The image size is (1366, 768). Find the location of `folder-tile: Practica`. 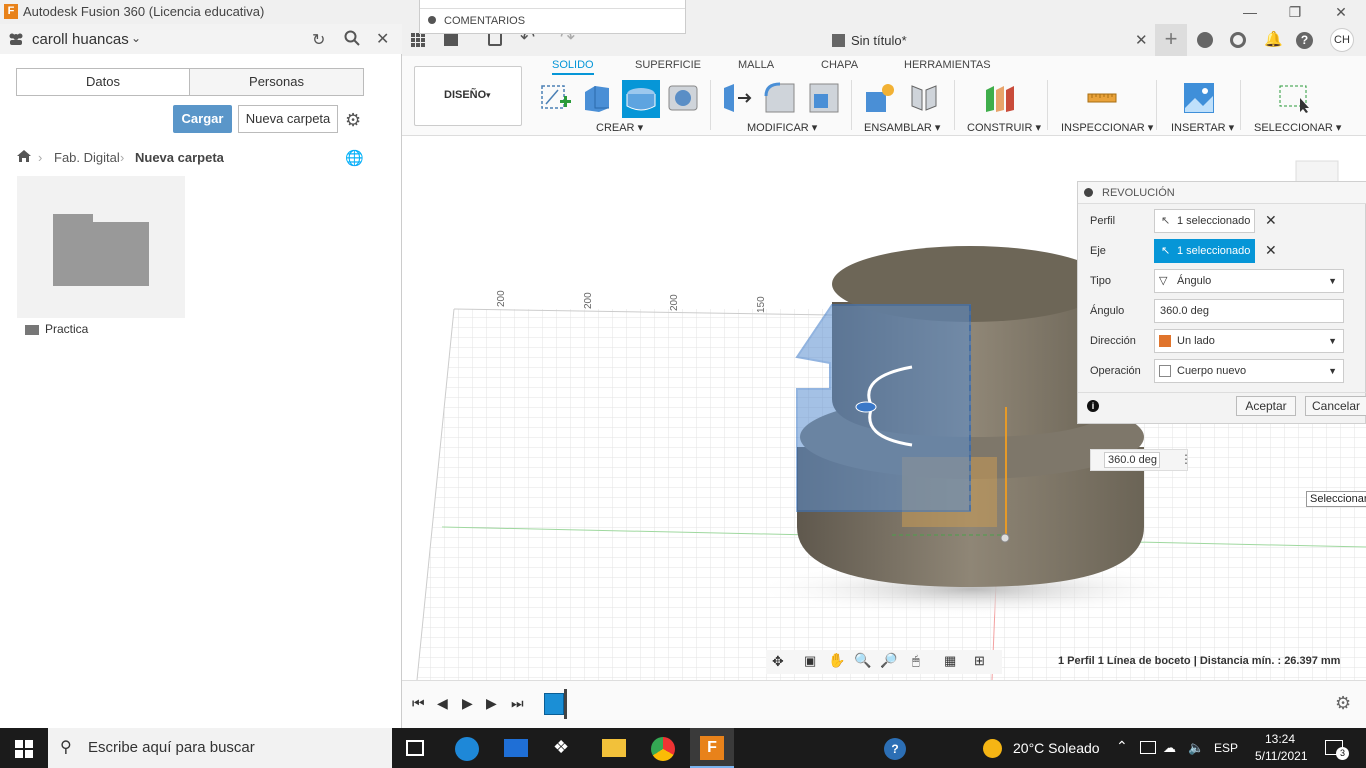

folder-tile: Practica is located at coordinates (101, 259).